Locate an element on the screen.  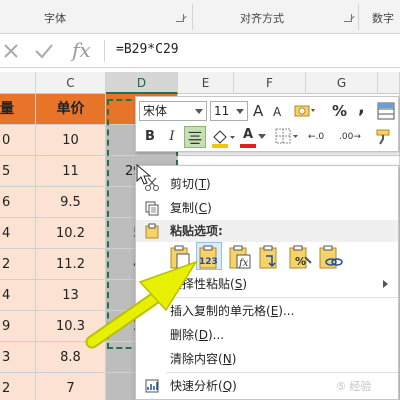
ribbon-group-font-label: 字体 is located at coordinates (55, 18).